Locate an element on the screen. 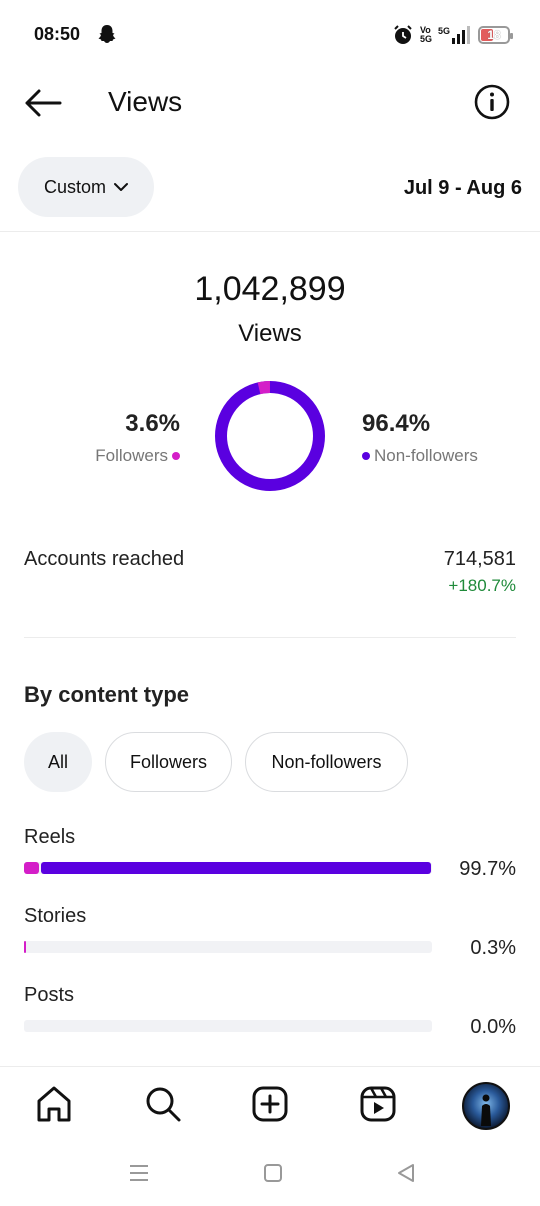 The image size is (540, 1206). period-dropdown-button: Custom is located at coordinates (86, 187).